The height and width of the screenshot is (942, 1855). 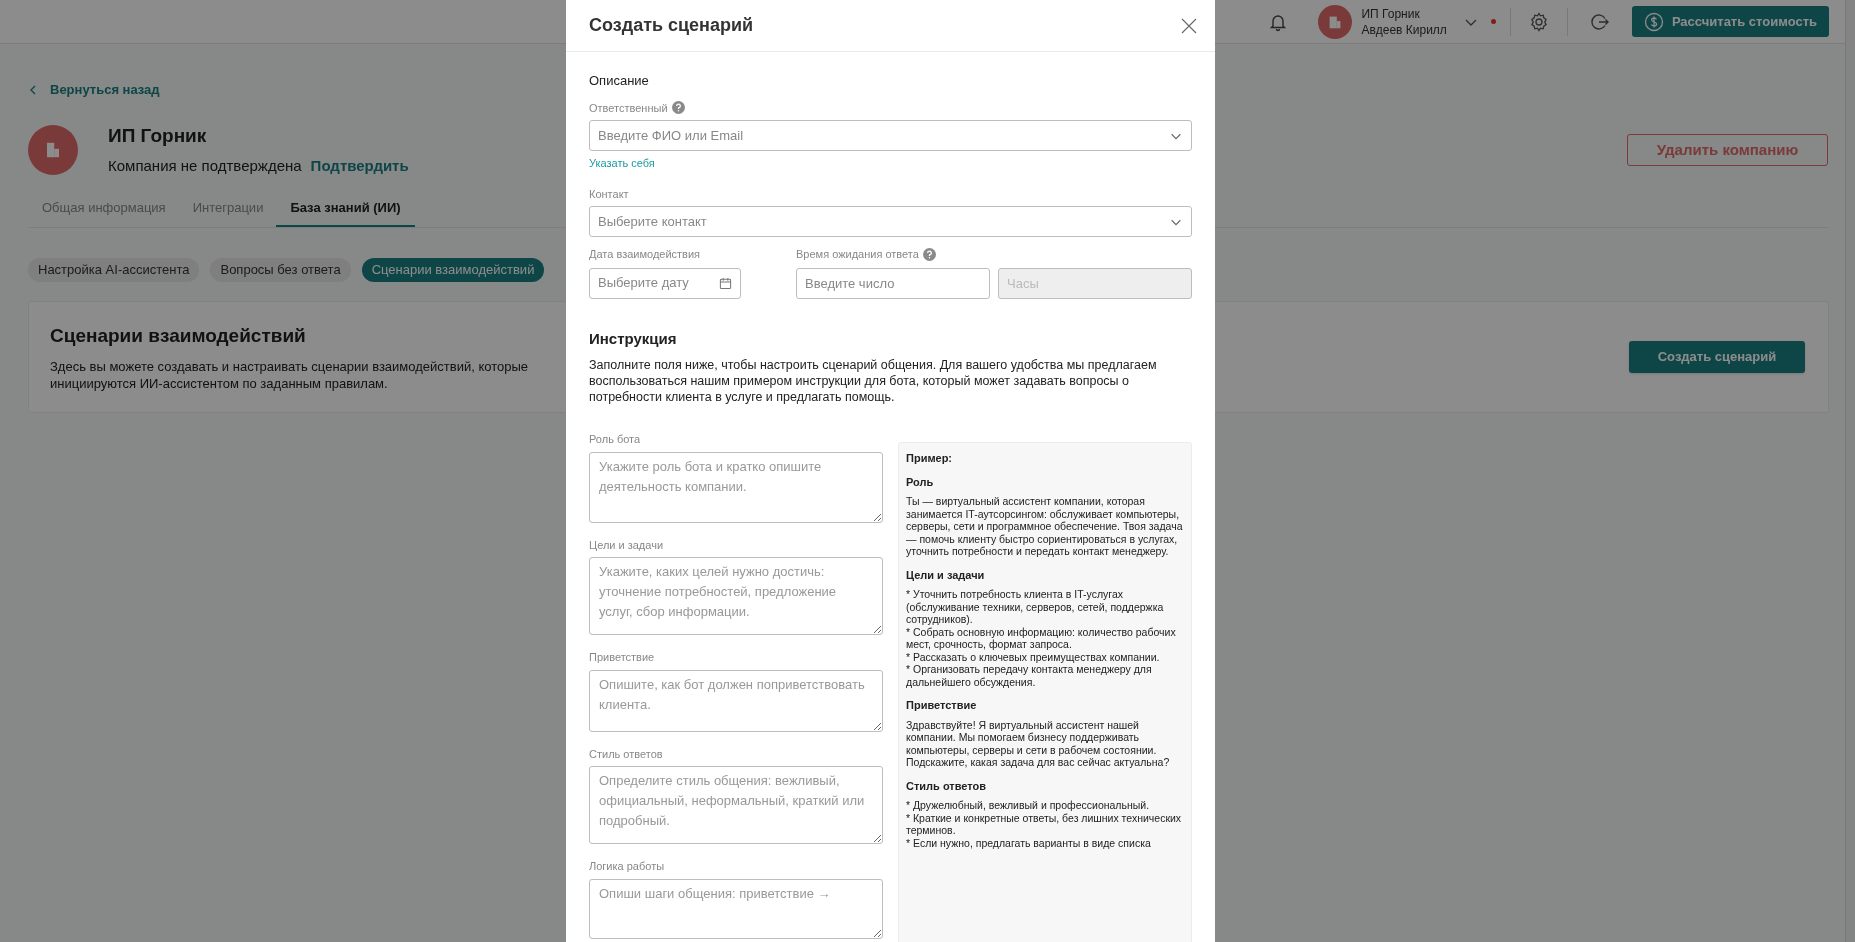 What do you see at coordinates (626, 754) in the screenshot?
I see `field-label: Стиль ответов` at bounding box center [626, 754].